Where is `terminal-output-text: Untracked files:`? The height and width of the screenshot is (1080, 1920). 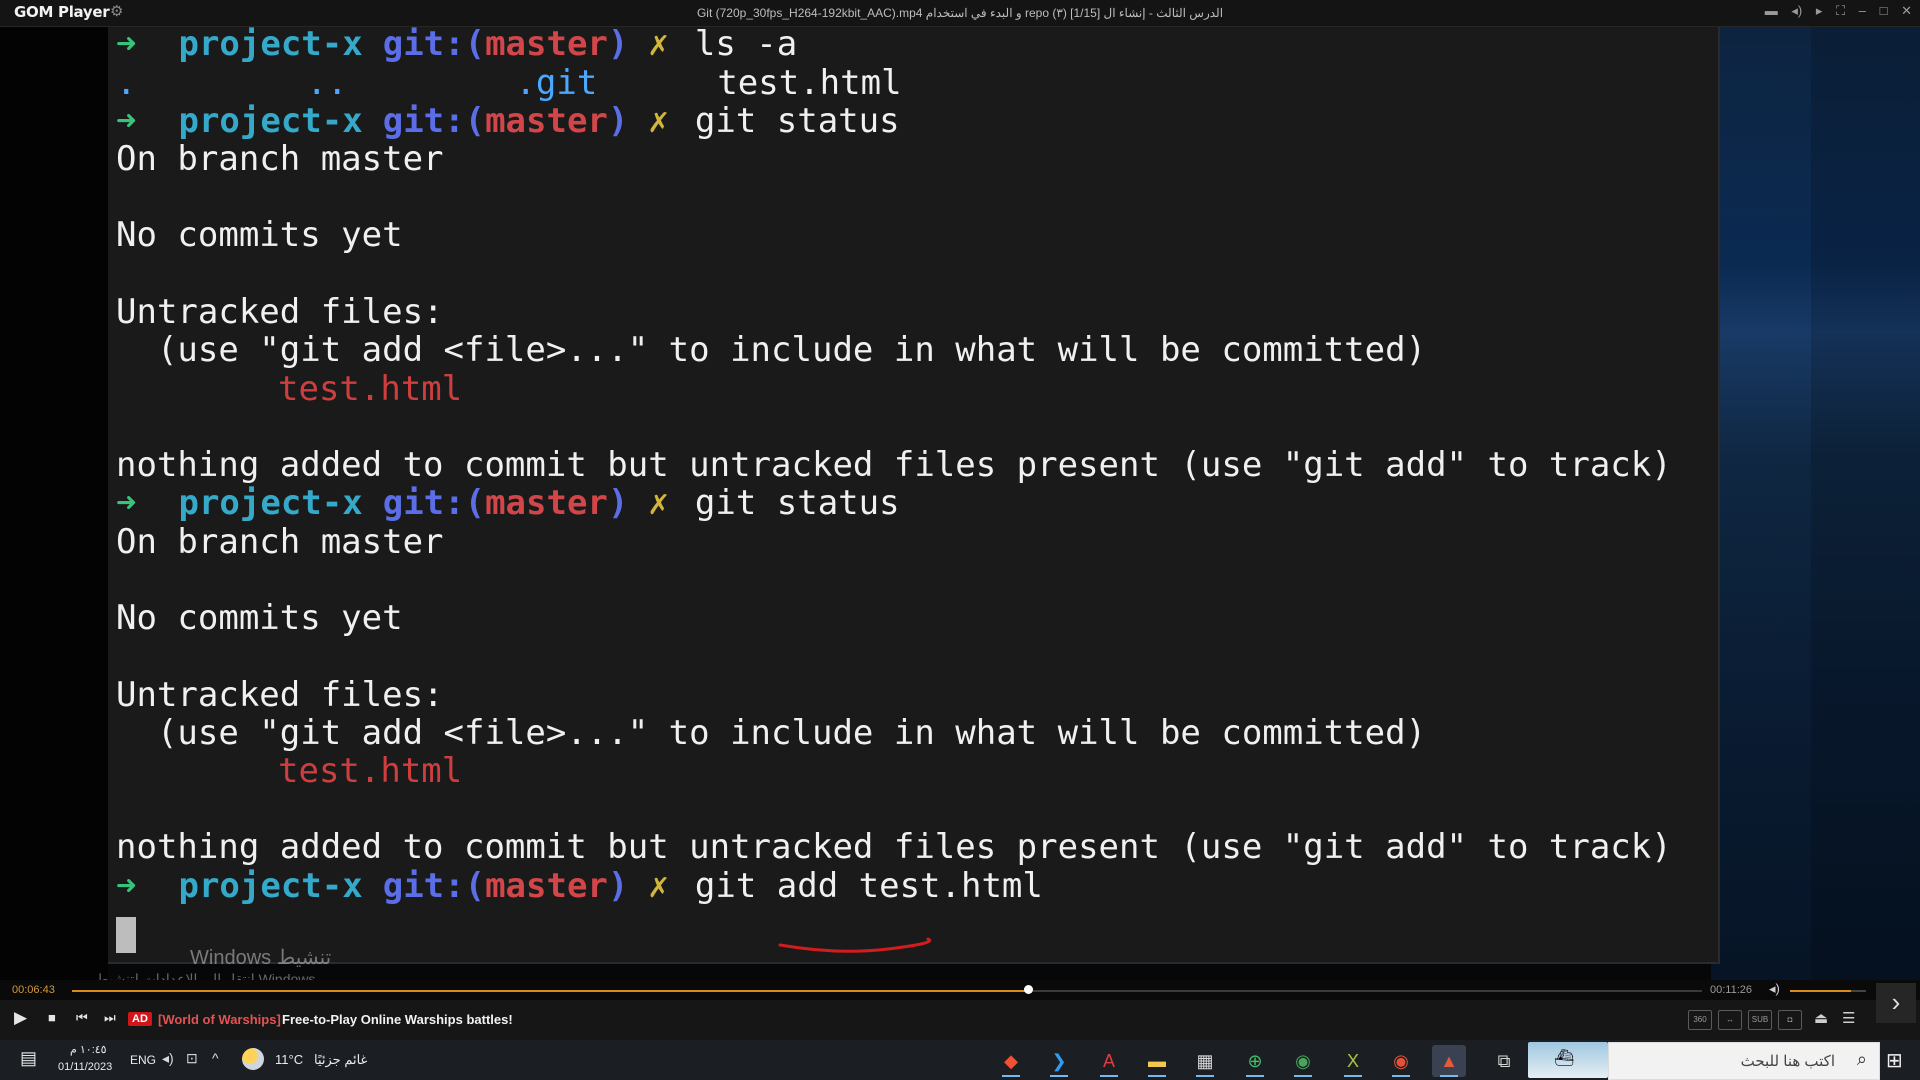 terminal-output-text: Untracked files: is located at coordinates (280, 312).